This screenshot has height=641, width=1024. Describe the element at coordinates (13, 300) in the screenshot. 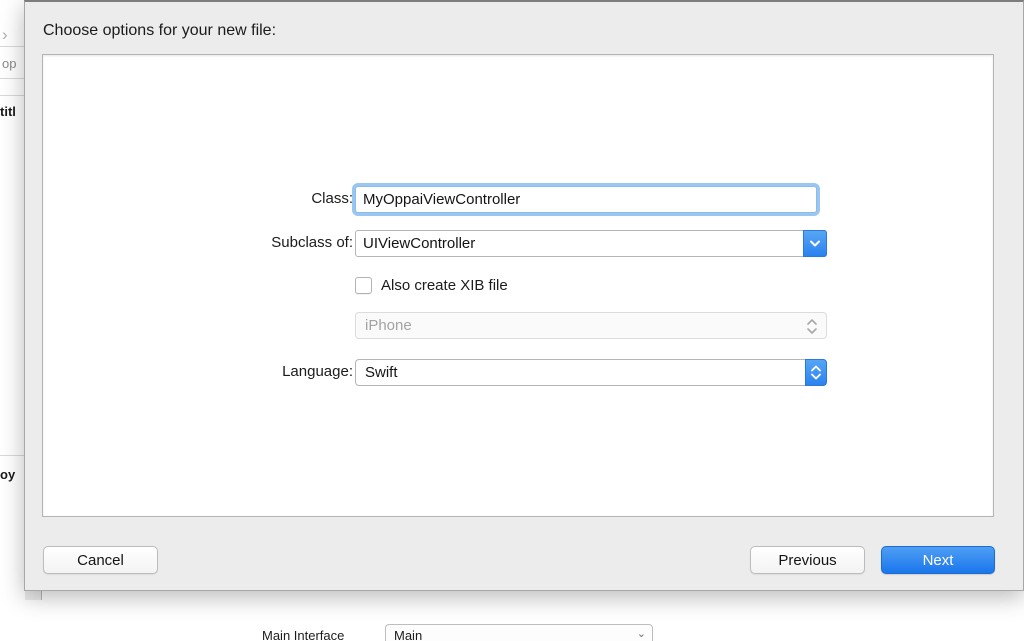

I see `background-sidebar` at that location.